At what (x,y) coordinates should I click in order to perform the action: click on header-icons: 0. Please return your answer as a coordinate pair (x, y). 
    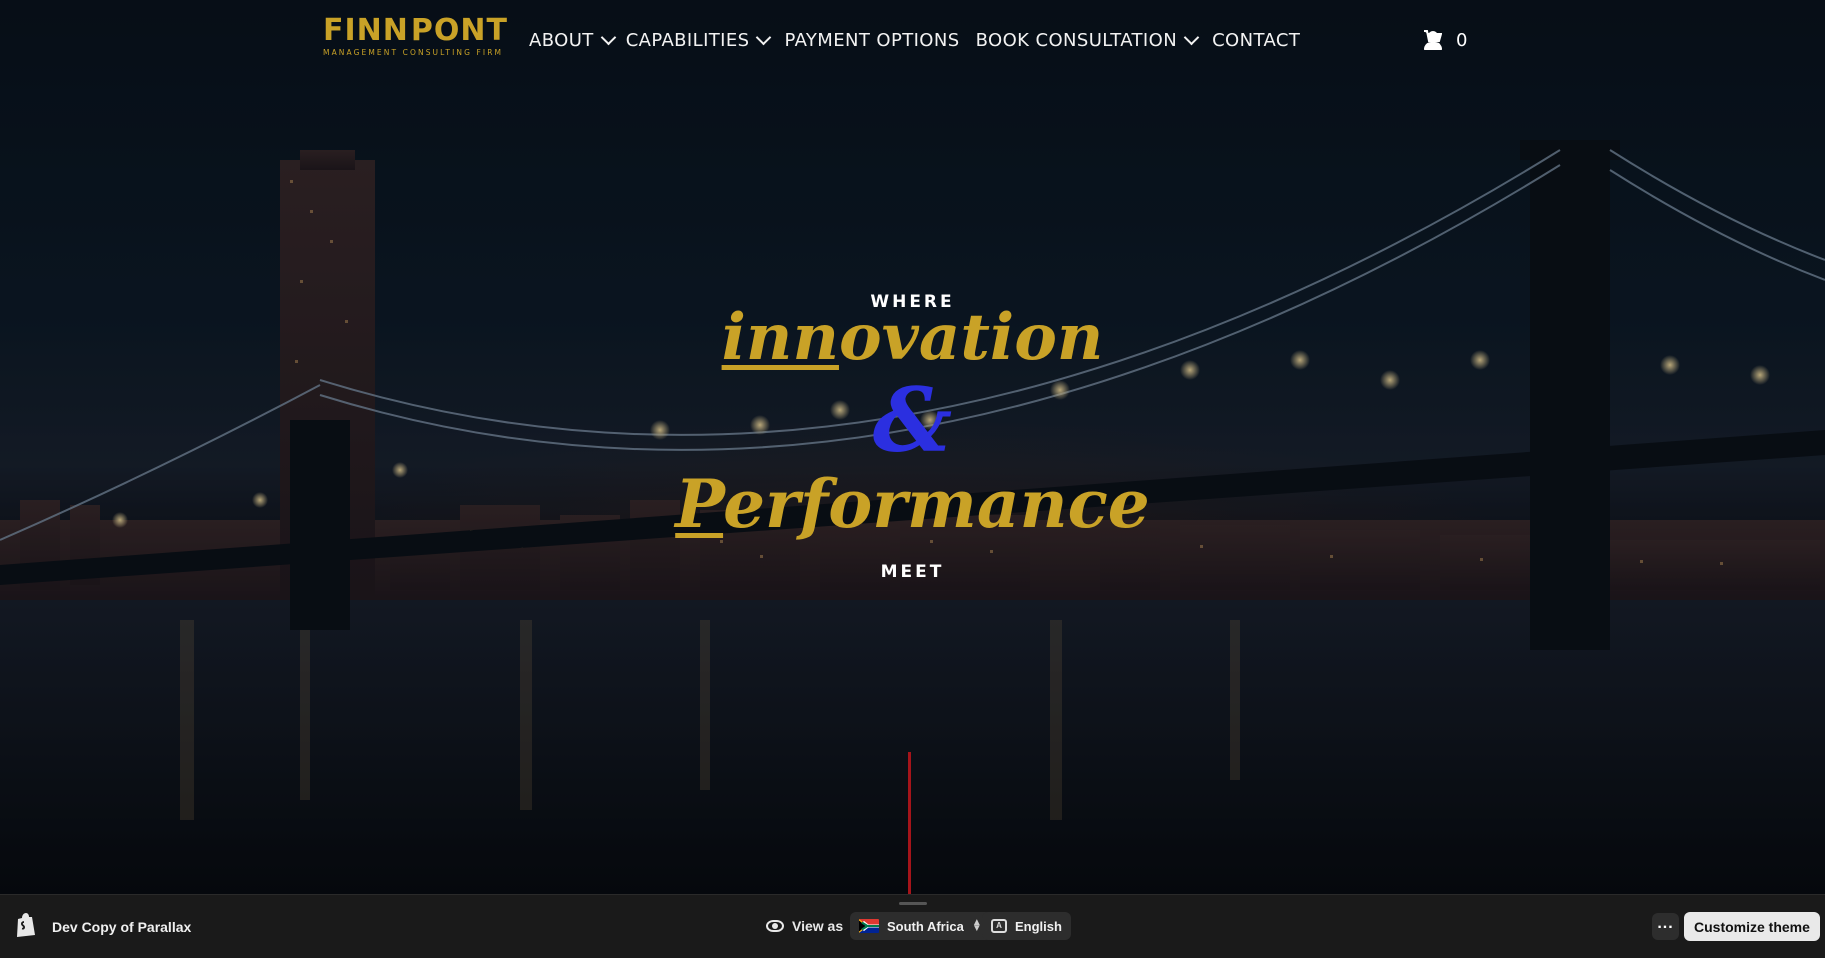
    Looking at the image, I should click on (1445, 40).